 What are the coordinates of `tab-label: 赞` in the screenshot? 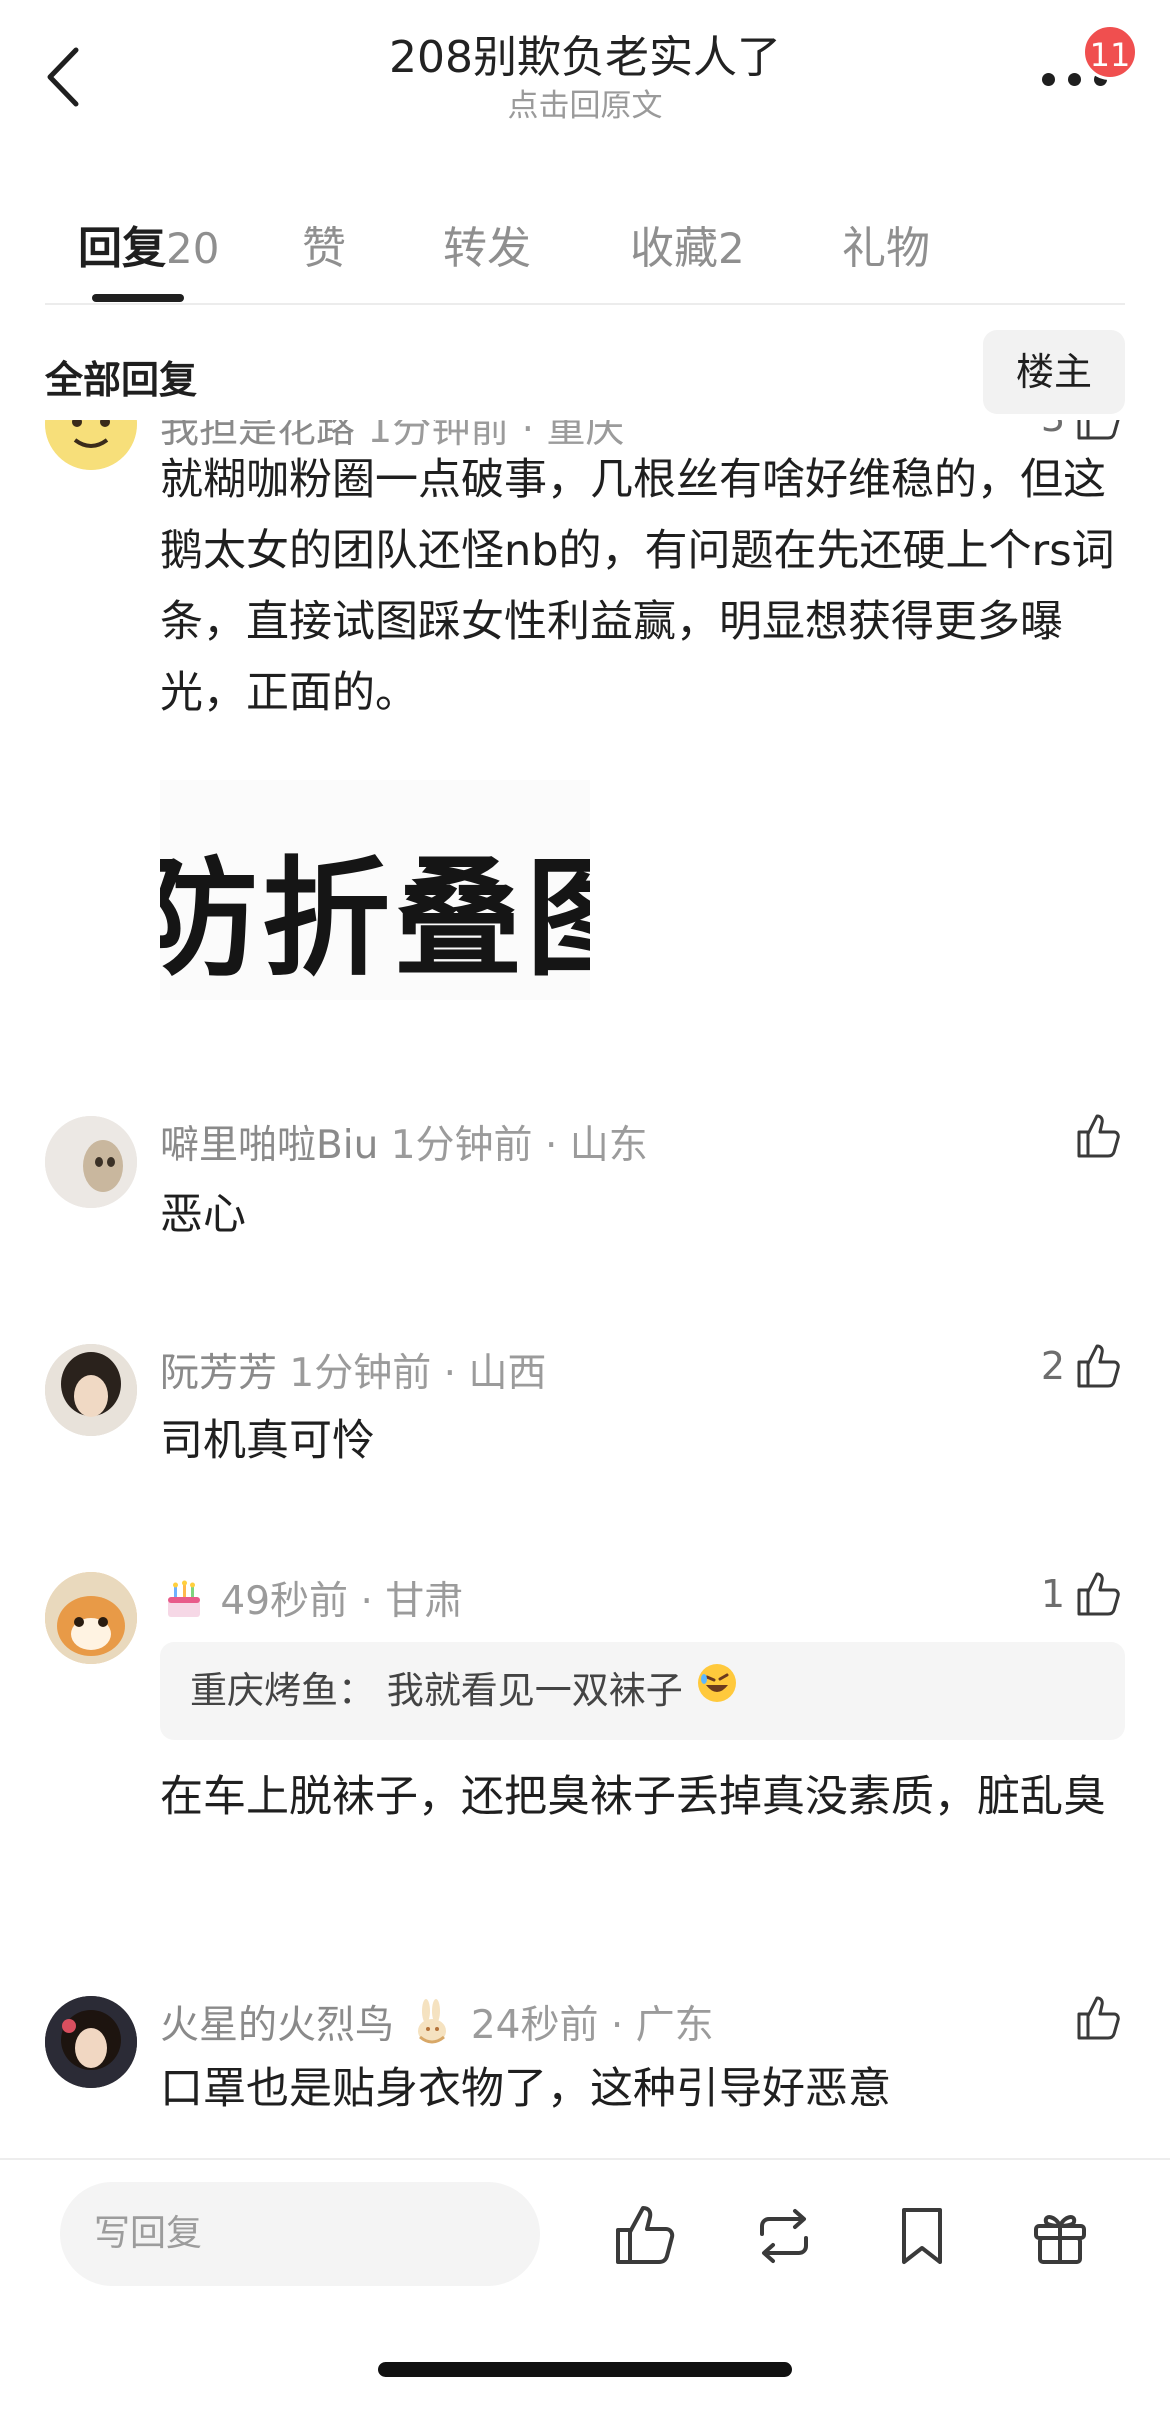 It's located at (324, 248).